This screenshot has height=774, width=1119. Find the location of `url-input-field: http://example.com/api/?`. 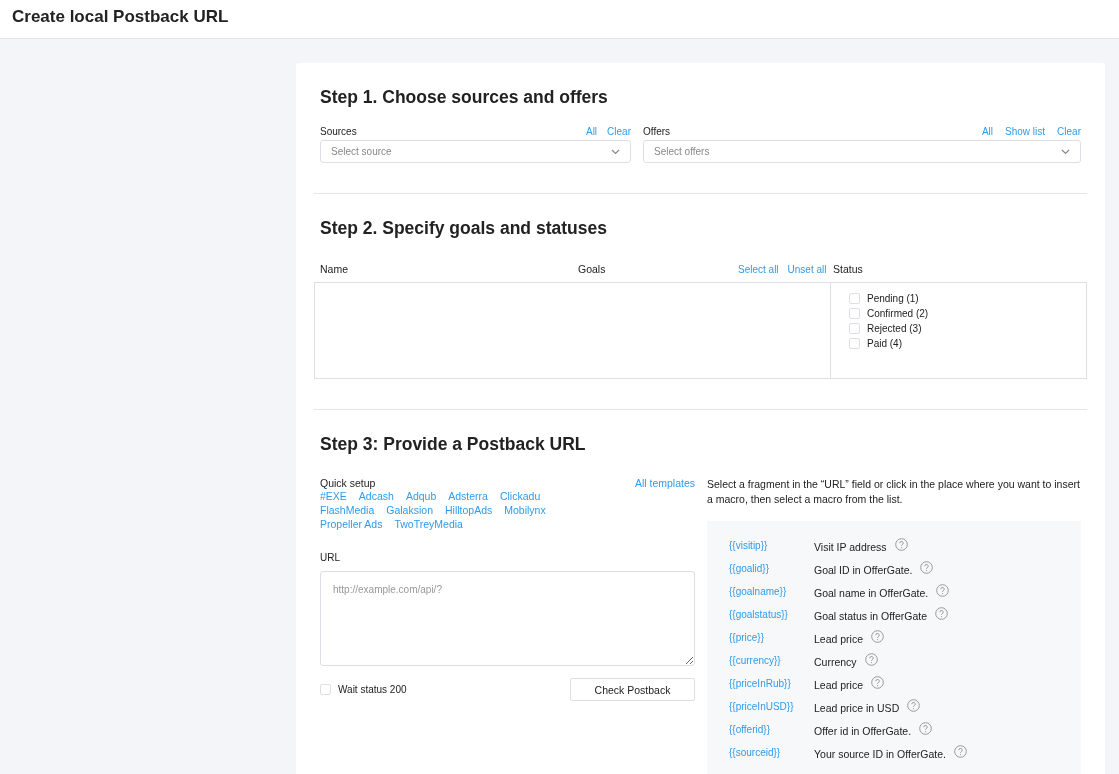

url-input-field: http://example.com/api/? is located at coordinates (507, 618).